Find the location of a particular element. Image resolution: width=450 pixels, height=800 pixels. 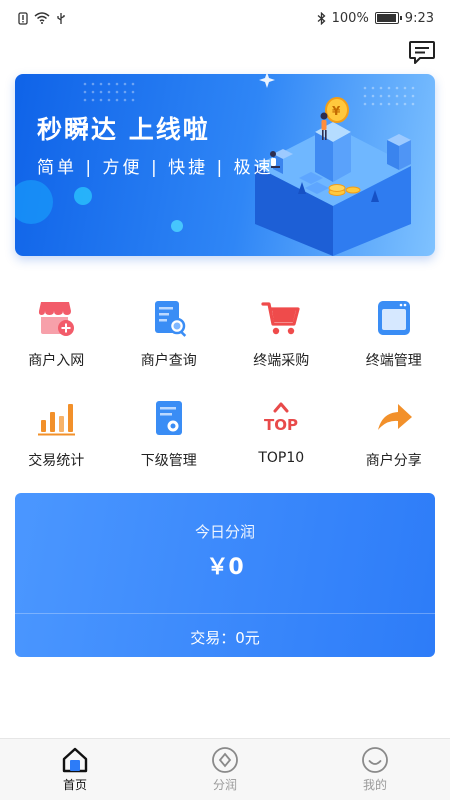

bar-chart-icon is located at coordinates (57, 420).